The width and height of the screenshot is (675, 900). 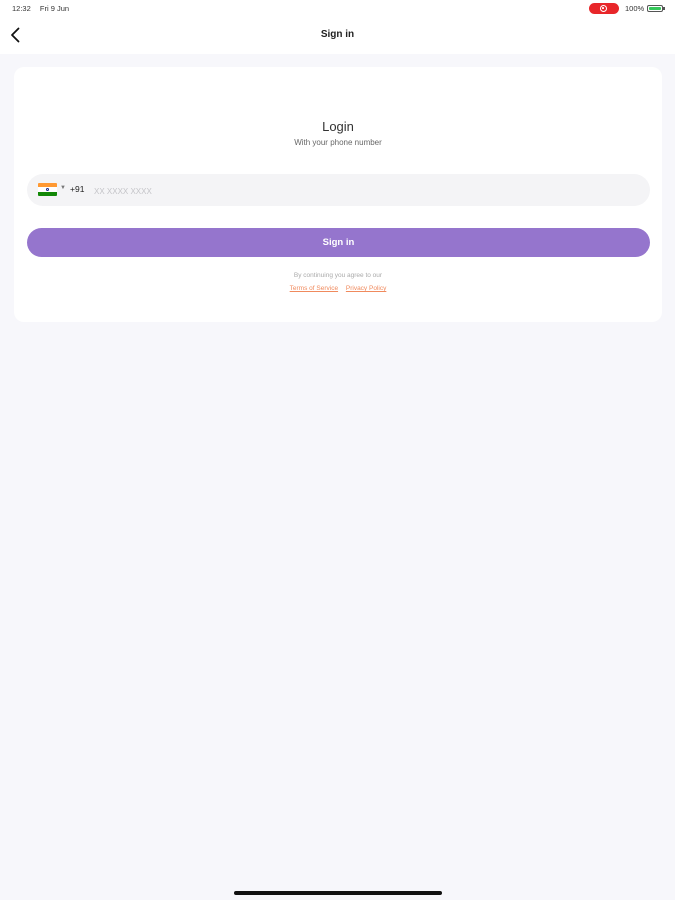 I want to click on page-title: Sign in, so click(x=337, y=34).